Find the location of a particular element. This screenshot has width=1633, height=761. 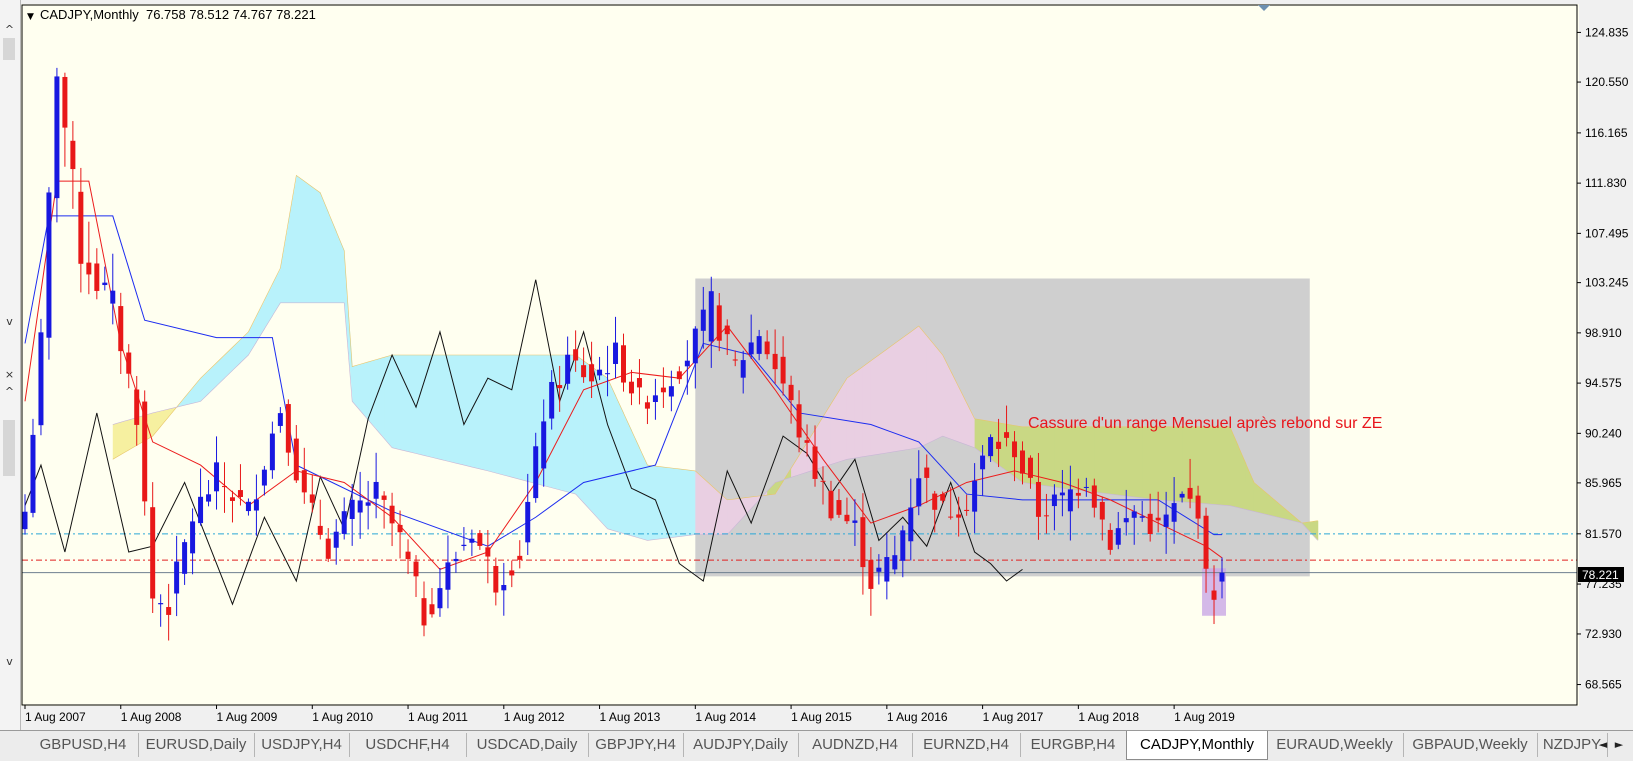

tab-audjpy-daily: AUDJPY,Daily is located at coordinates (741, 745).